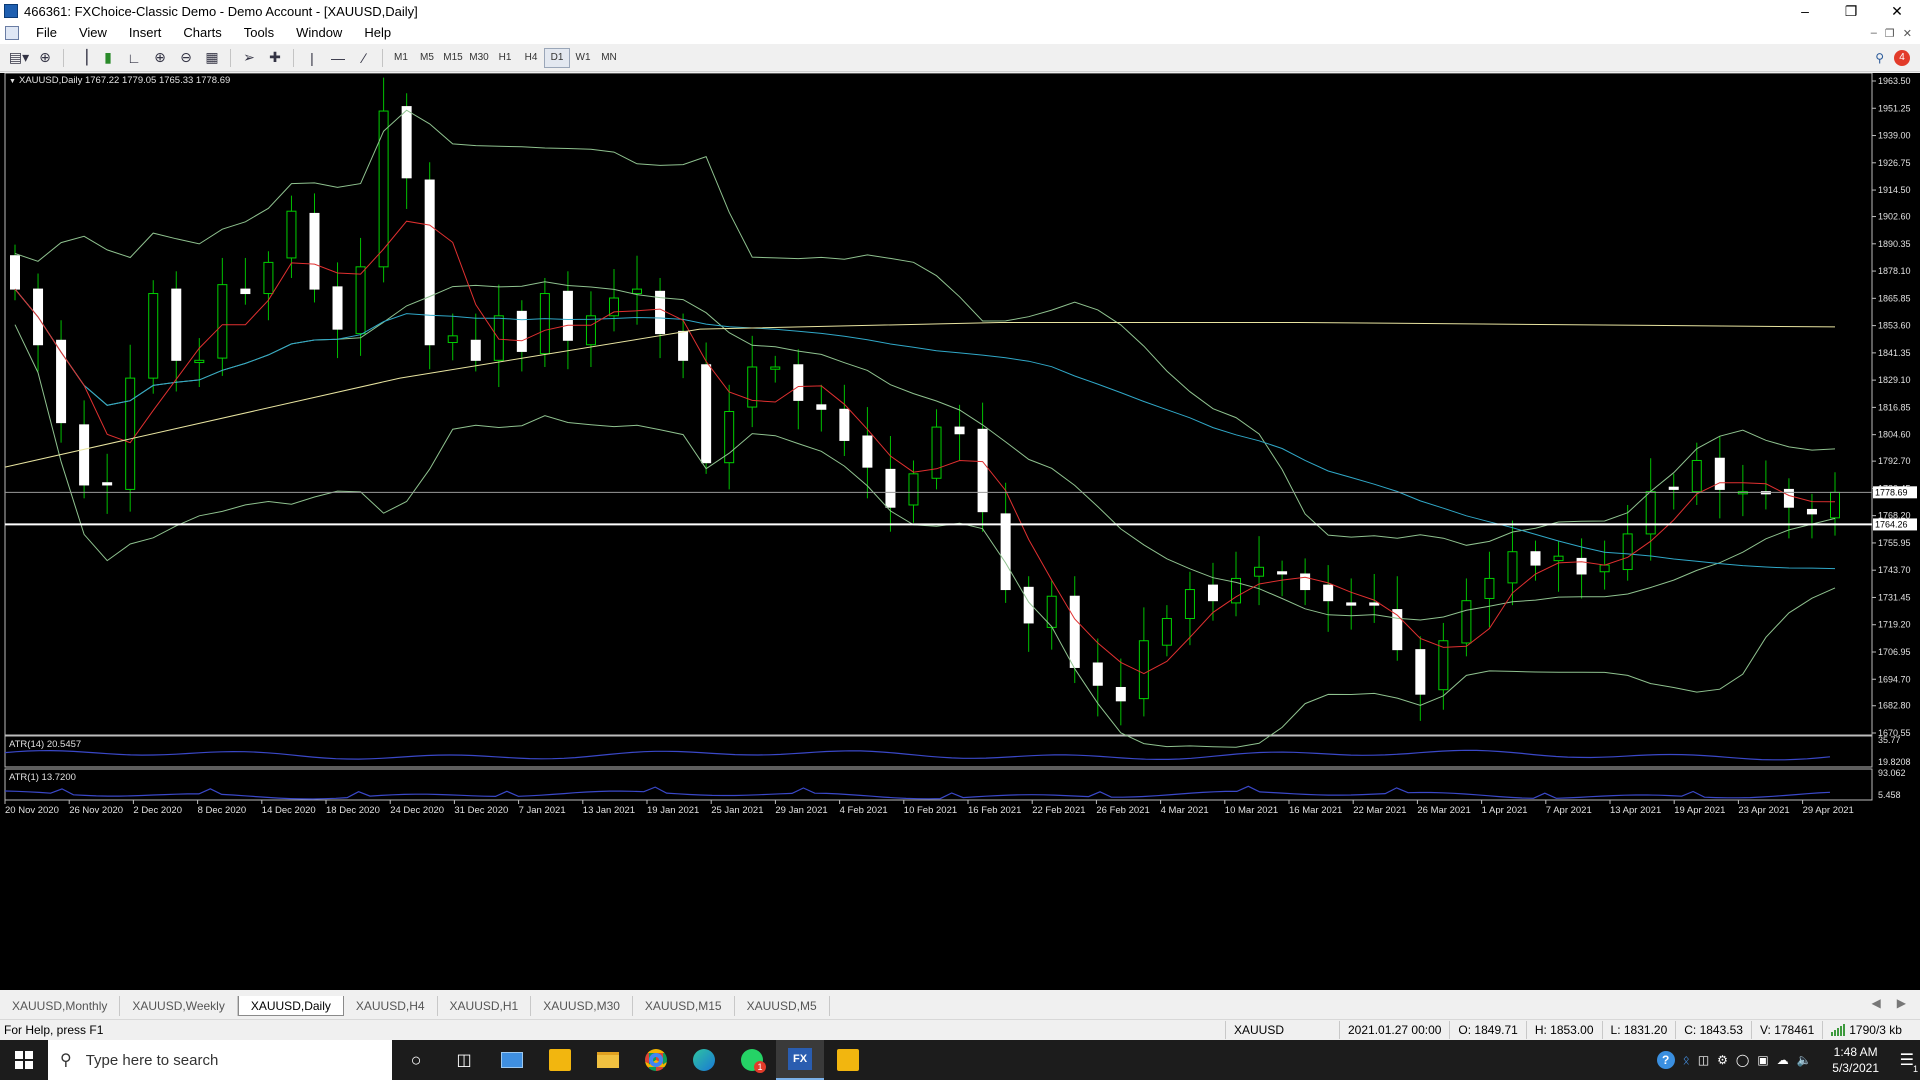 Image resolution: width=1920 pixels, height=1080 pixels. Describe the element at coordinates (512, 1060) in the screenshot. I see `remote-desktop-button` at that location.